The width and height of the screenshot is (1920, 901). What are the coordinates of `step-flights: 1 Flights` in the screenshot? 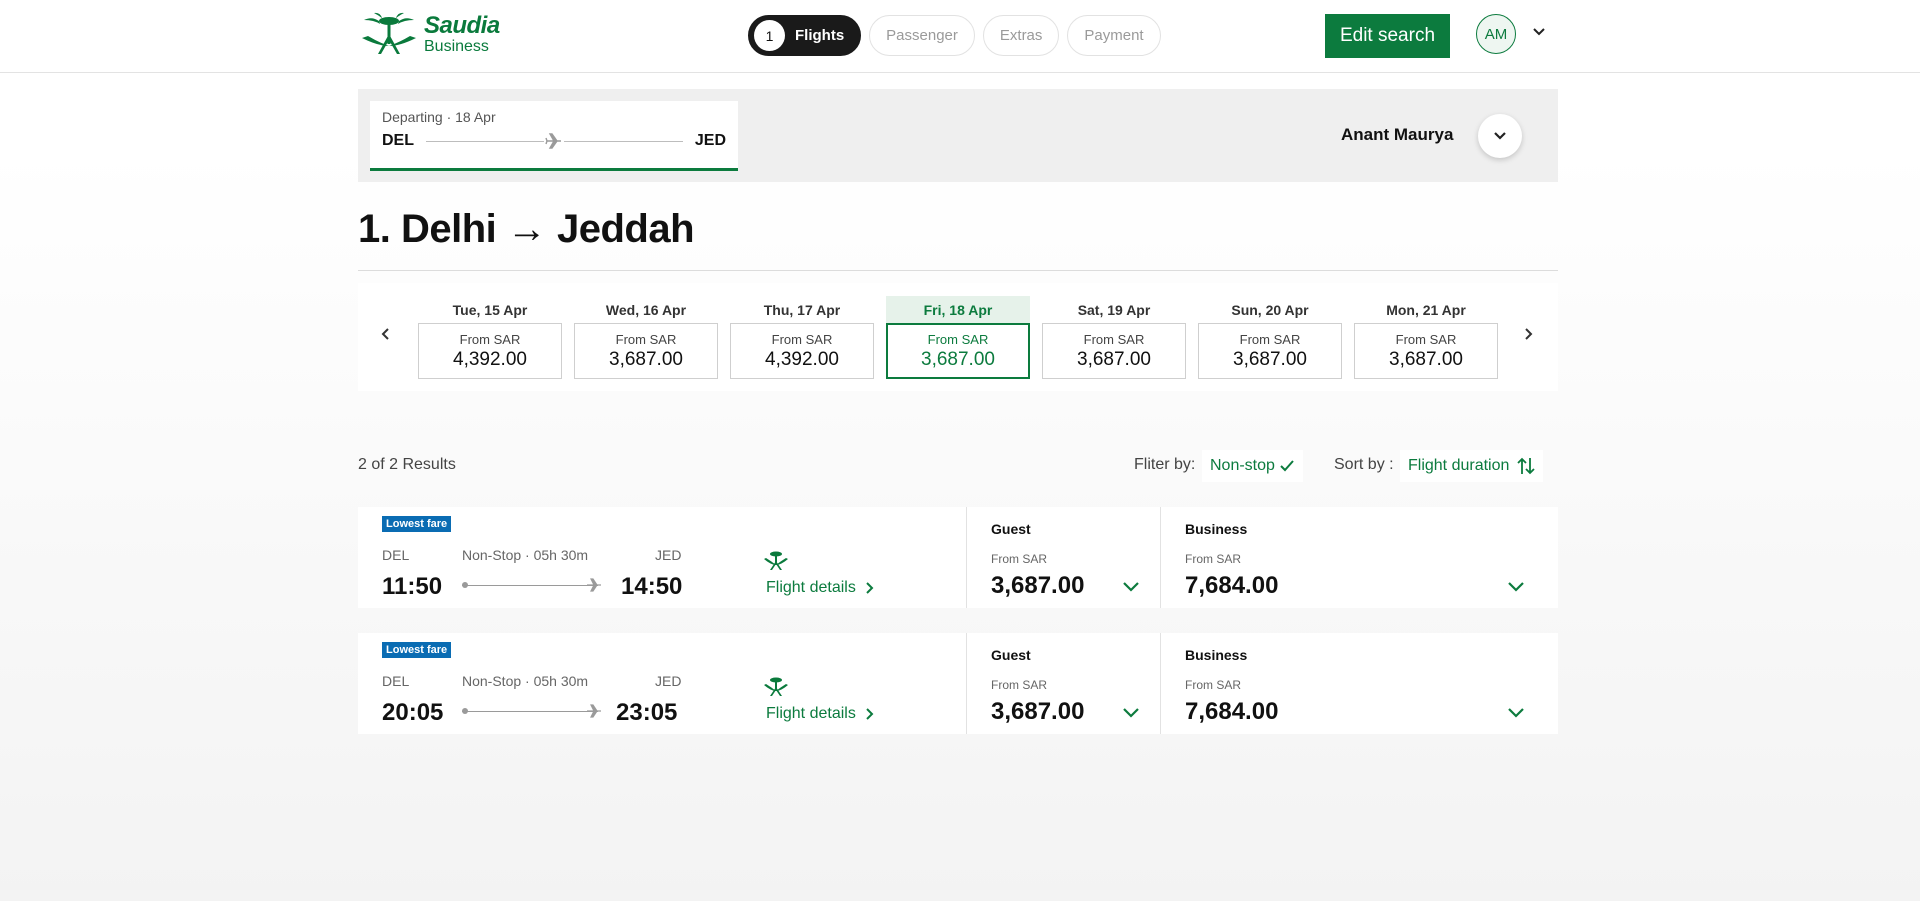 It's located at (805, 35).